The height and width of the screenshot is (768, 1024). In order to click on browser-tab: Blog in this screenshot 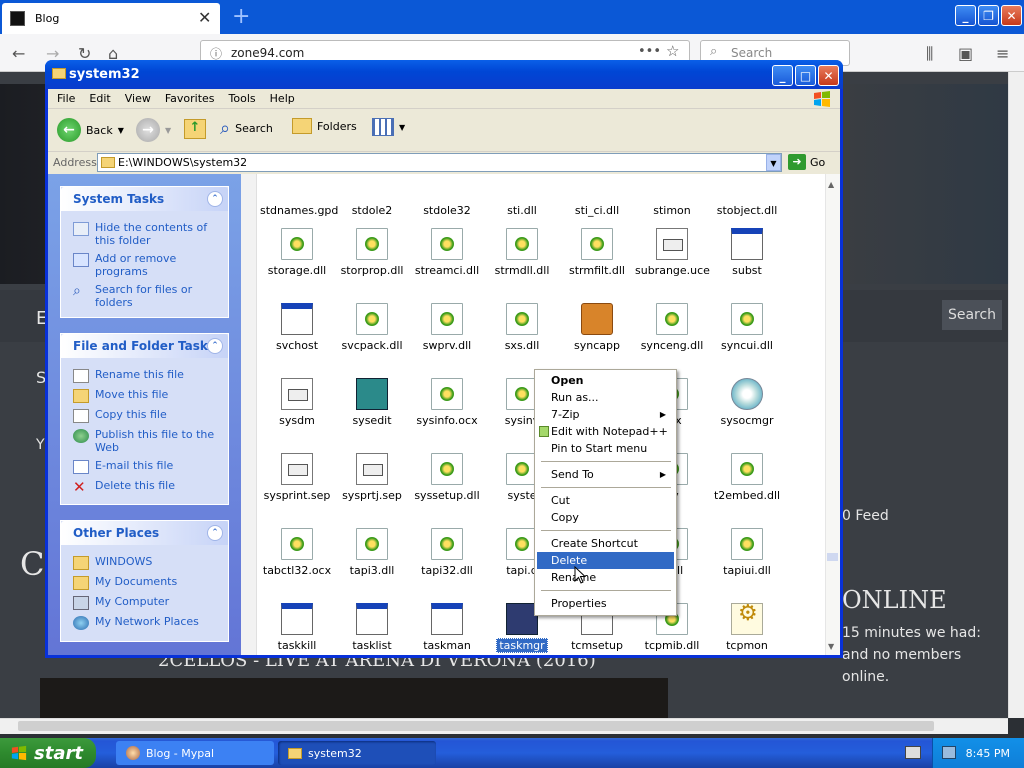, I will do `click(111, 18)`.